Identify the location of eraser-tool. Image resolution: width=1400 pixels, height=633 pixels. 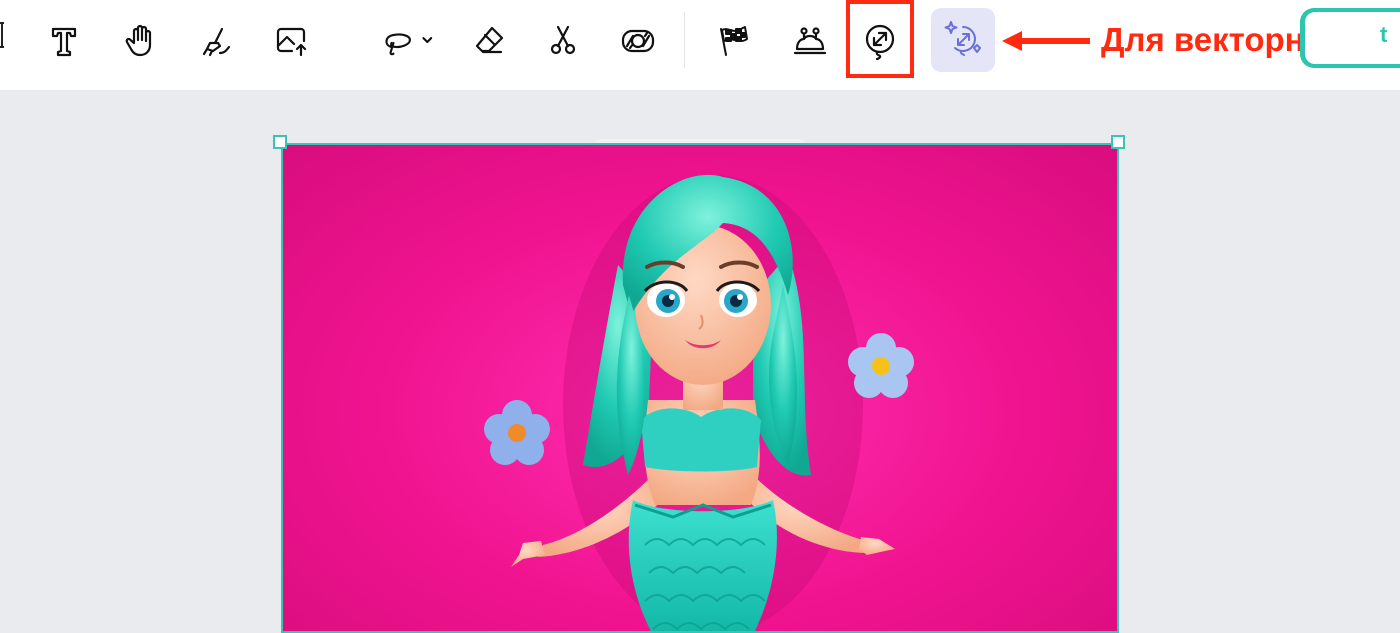
(490, 41).